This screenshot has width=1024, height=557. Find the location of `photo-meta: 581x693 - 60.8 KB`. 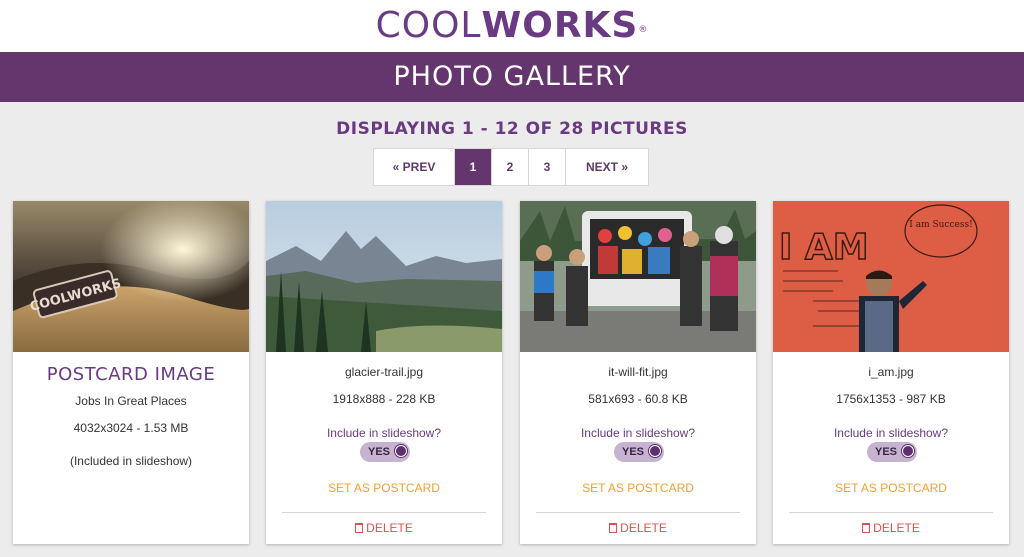

photo-meta: 581x693 - 60.8 KB is located at coordinates (638, 399).